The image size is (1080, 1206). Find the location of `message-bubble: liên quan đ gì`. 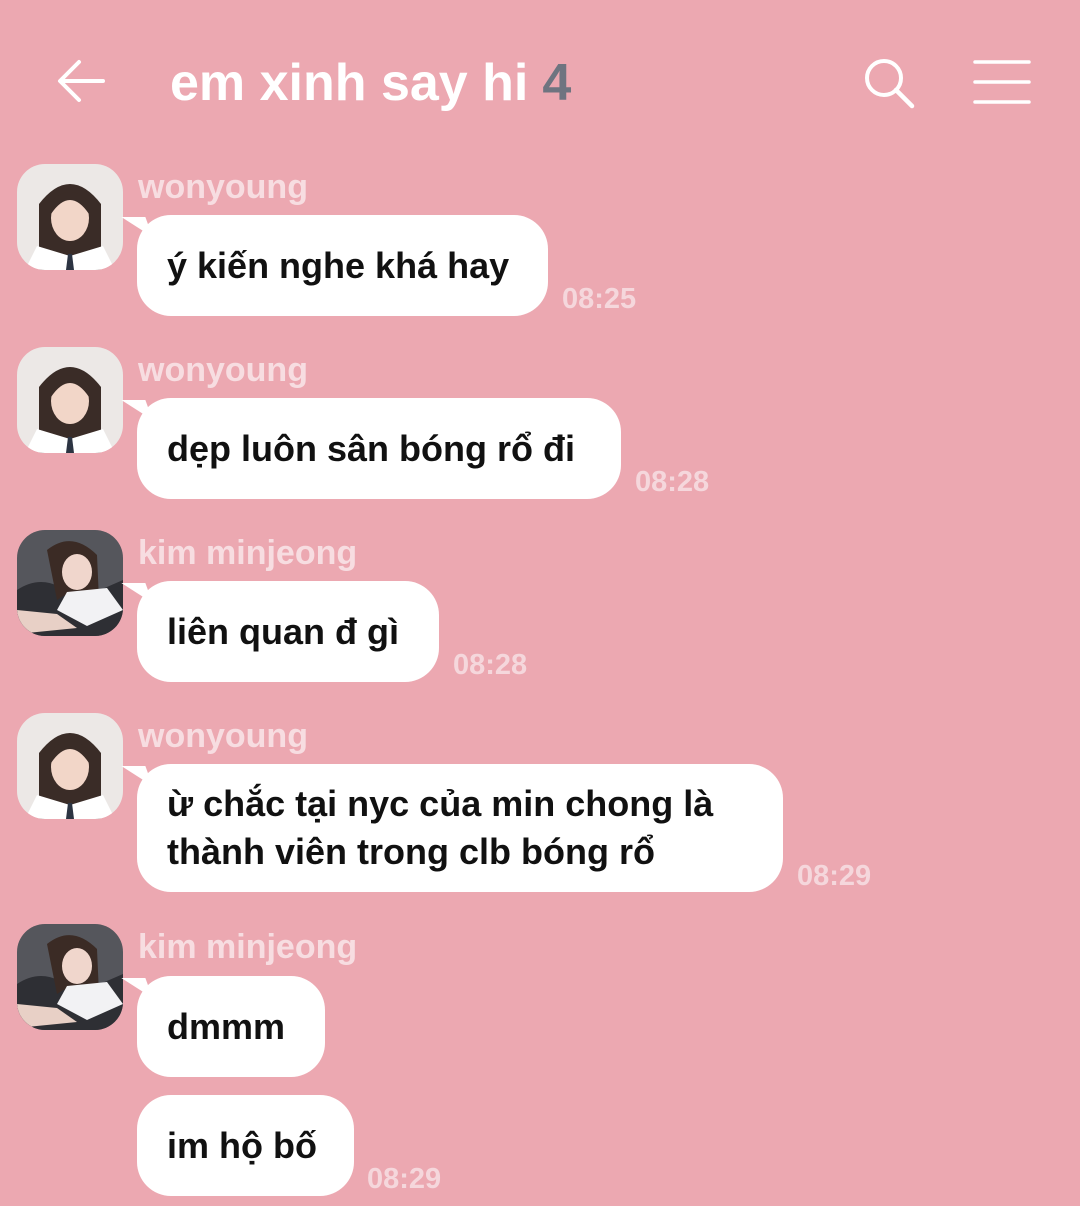

message-bubble: liên quan đ gì is located at coordinates (288, 631).